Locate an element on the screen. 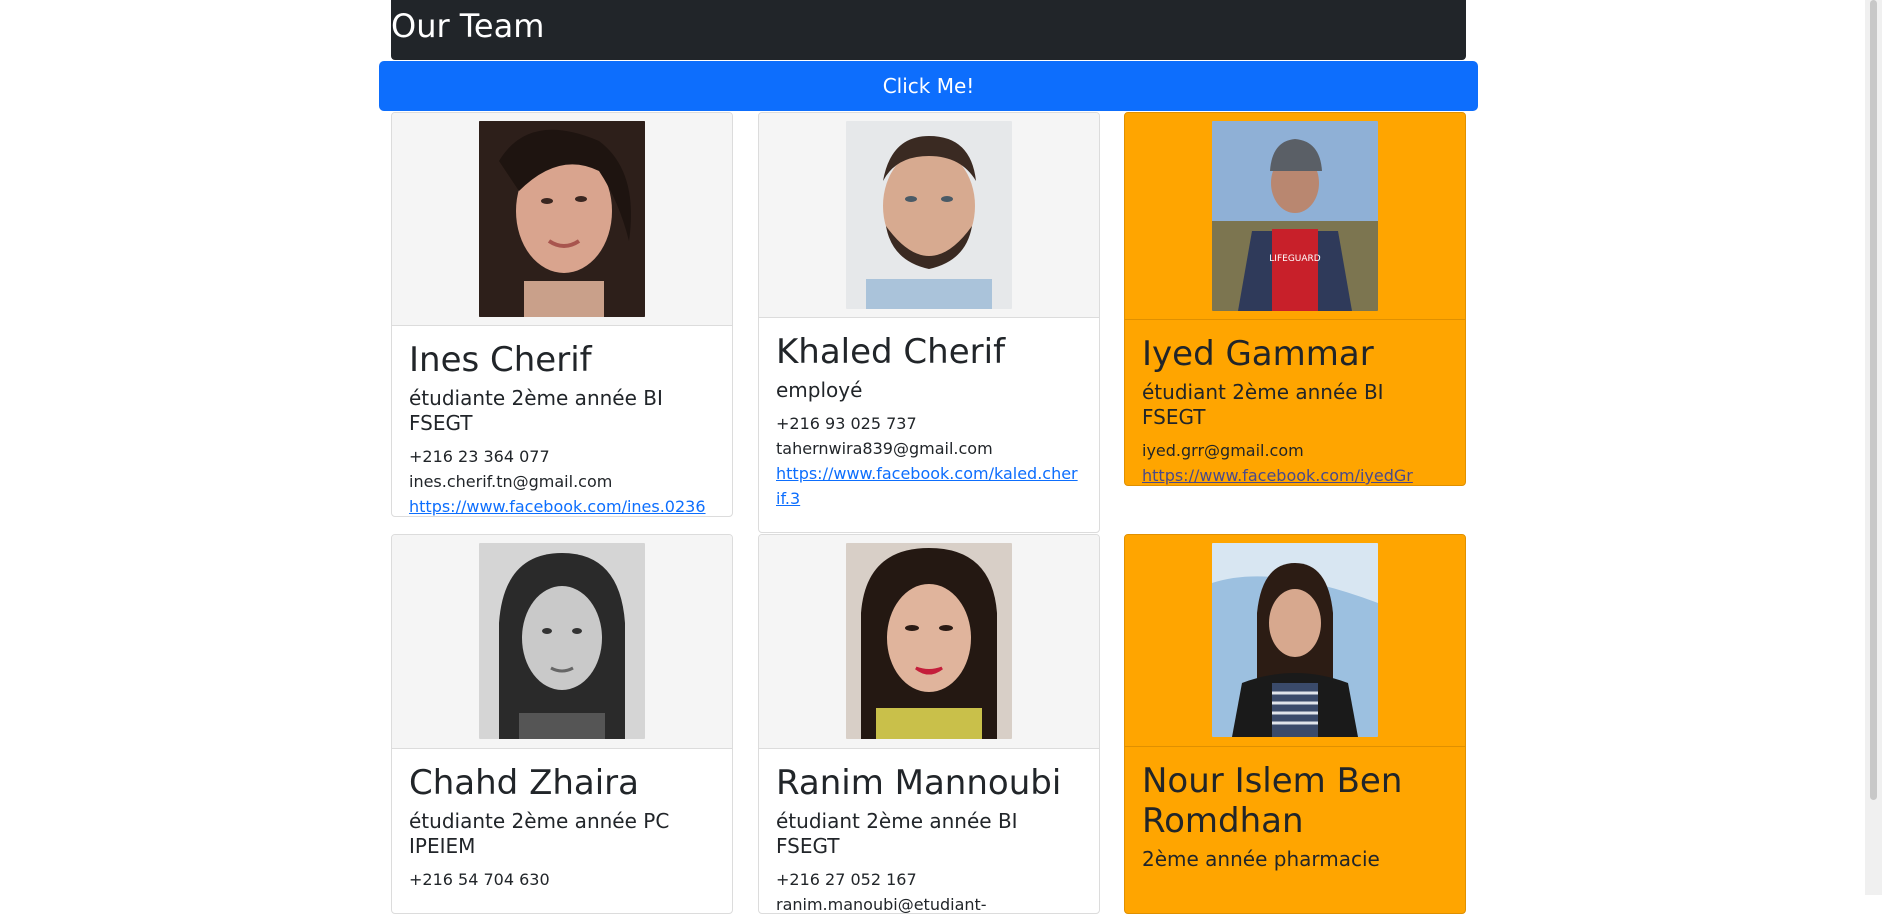  member-role: 2ème année pharmacie is located at coordinates (1261, 859).